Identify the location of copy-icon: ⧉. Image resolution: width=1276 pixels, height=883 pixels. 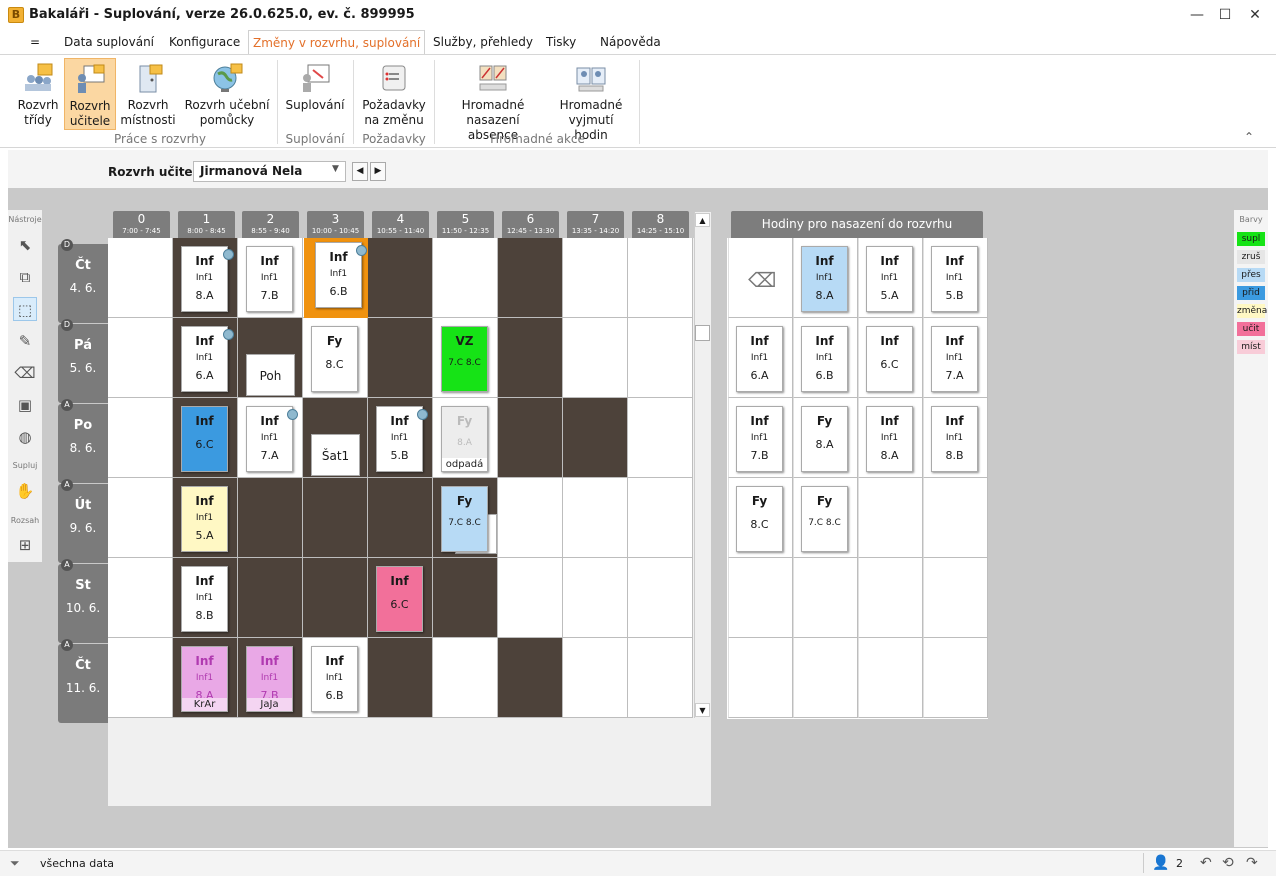
(25, 277).